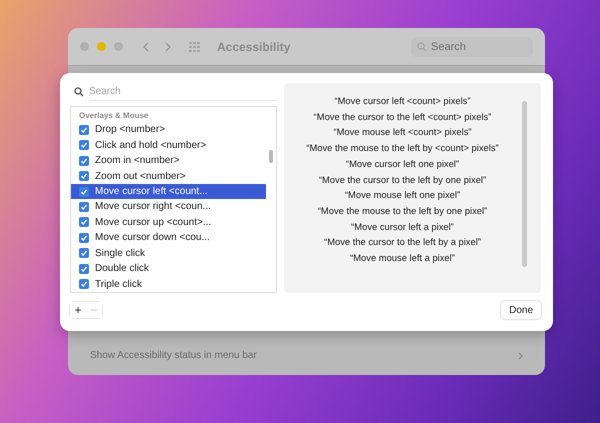 The height and width of the screenshot is (423, 600). I want to click on phrase-text: “Move the cursor to the left by a pixel”, so click(402, 242).